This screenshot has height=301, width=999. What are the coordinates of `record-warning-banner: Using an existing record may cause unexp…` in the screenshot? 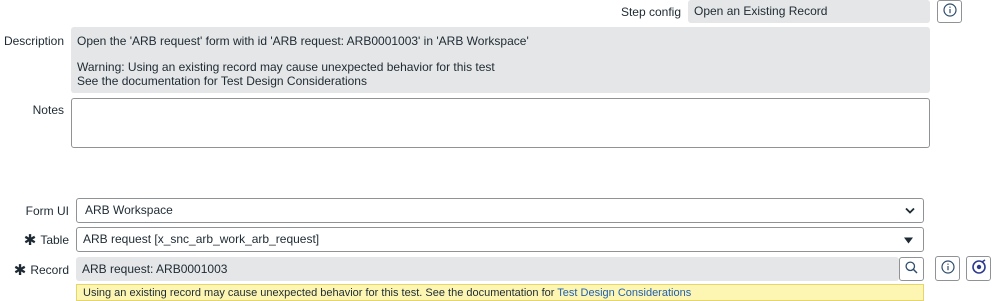 It's located at (500, 292).